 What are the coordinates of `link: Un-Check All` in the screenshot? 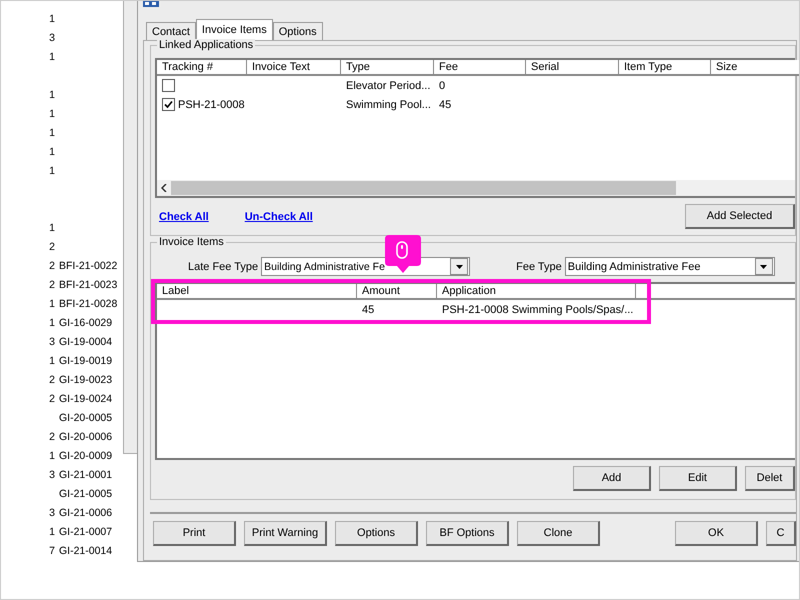 It's located at (278, 216).